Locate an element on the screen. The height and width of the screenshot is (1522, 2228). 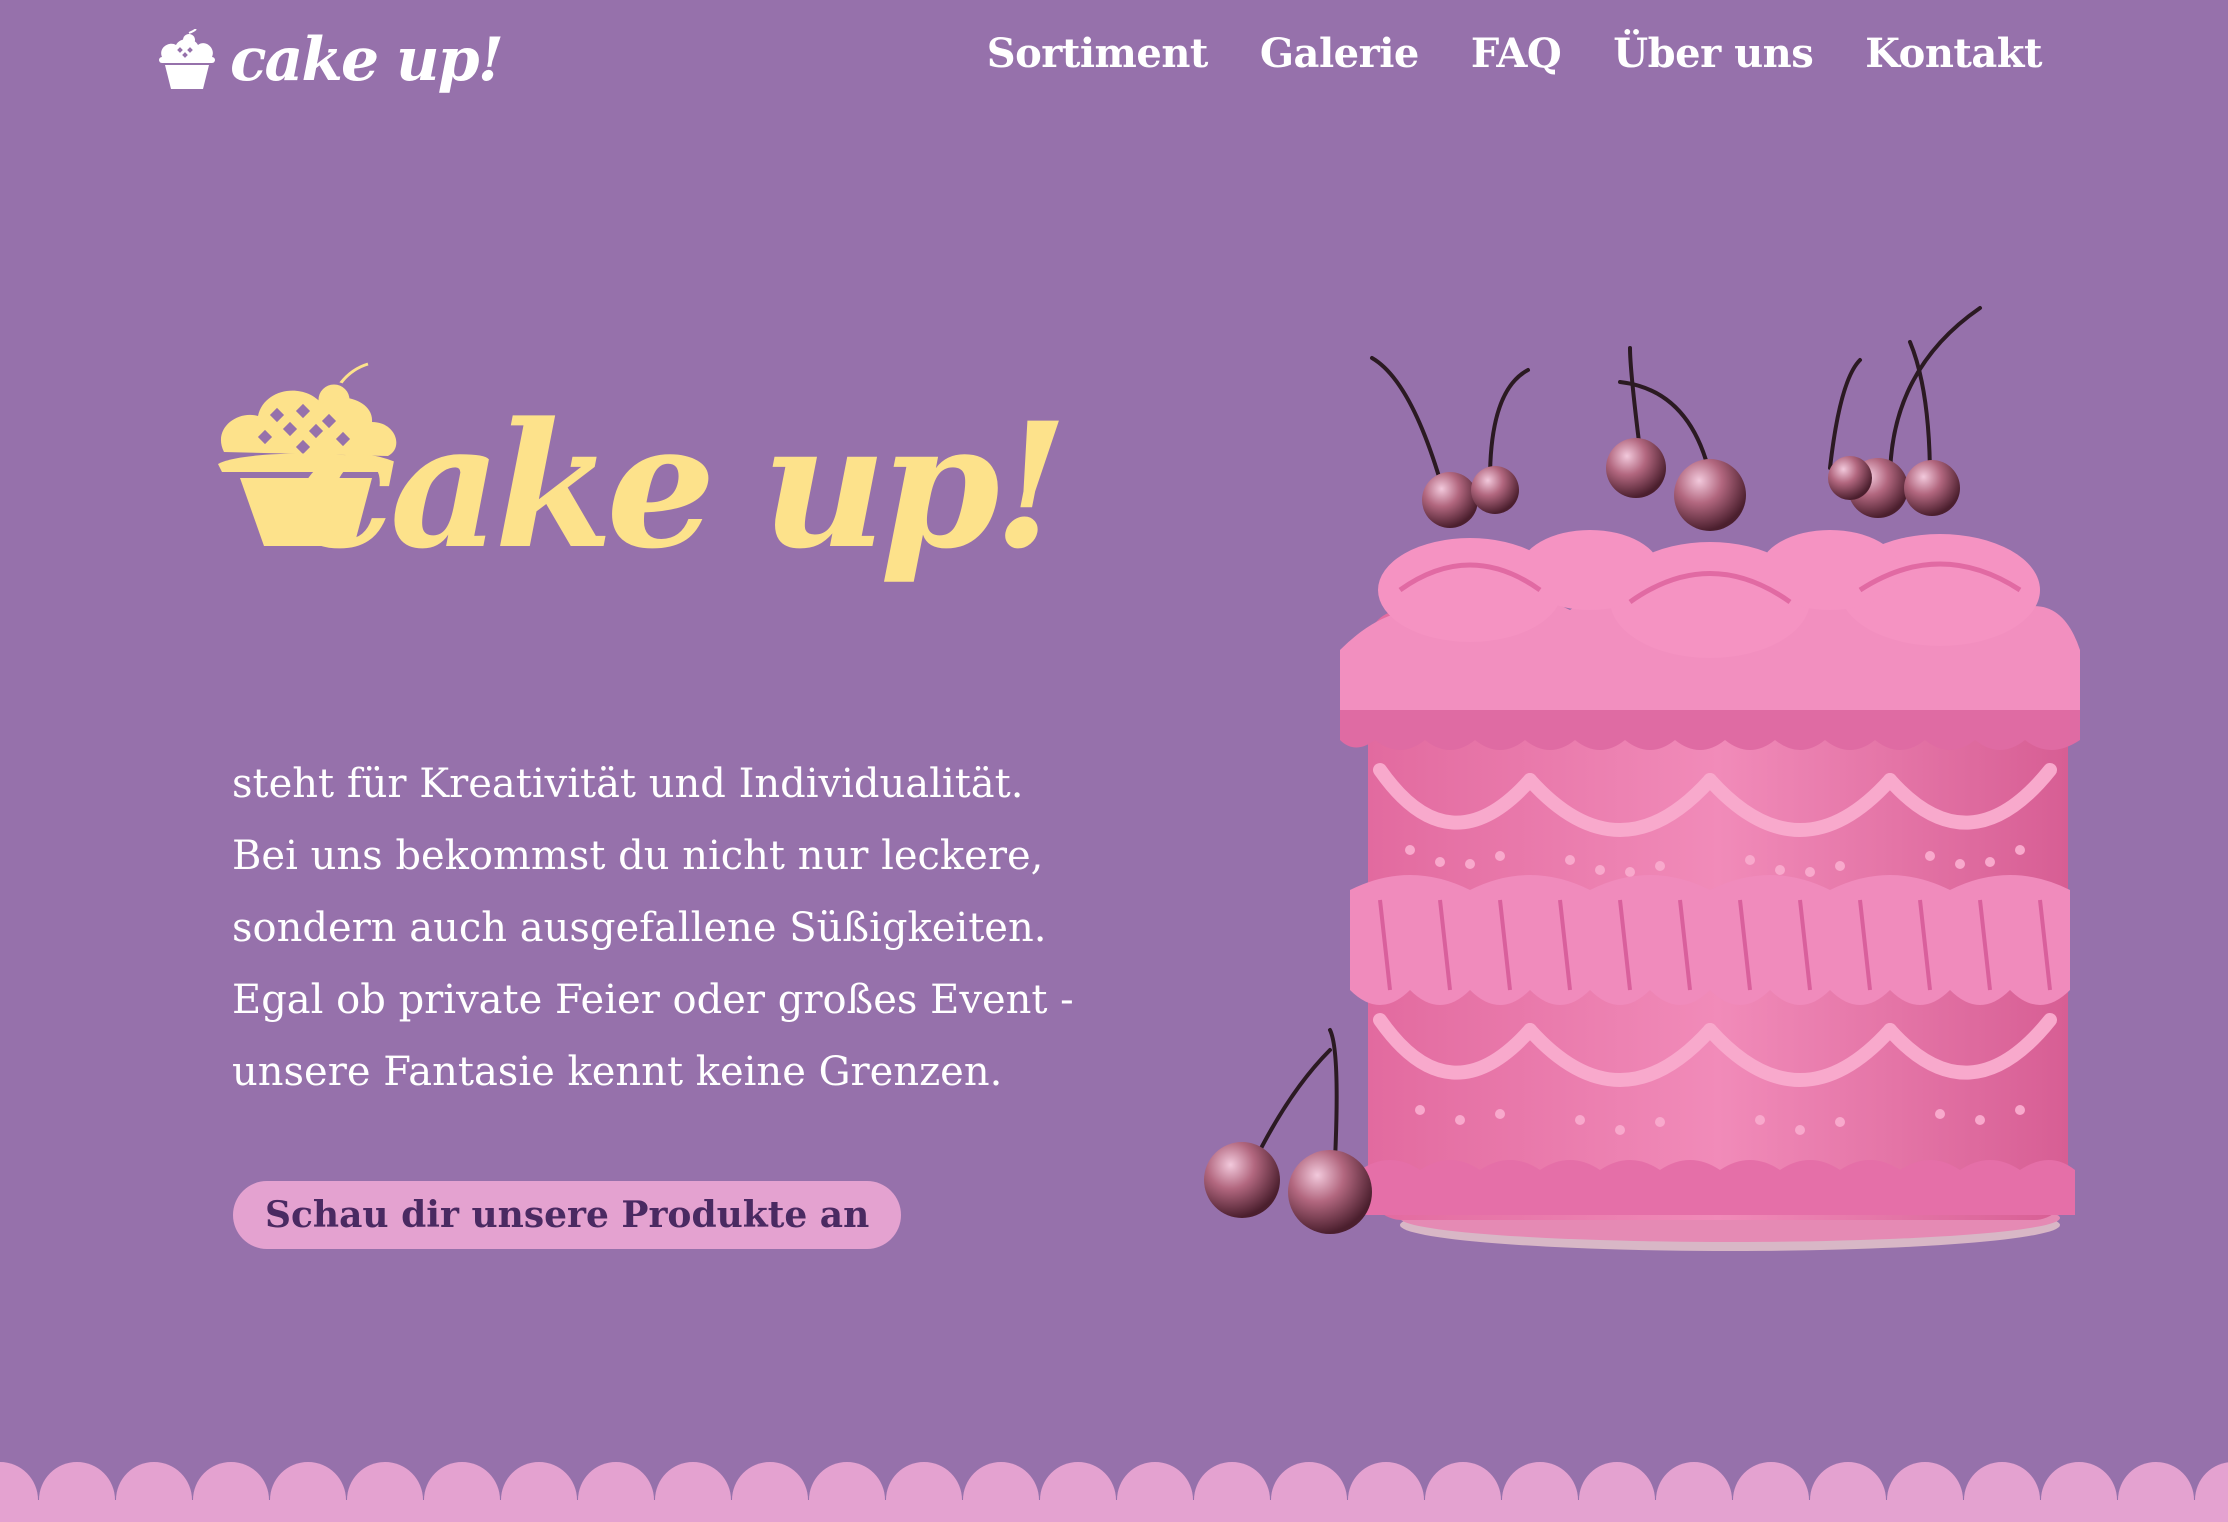
header-logo: cake up! is located at coordinates (330, 60).